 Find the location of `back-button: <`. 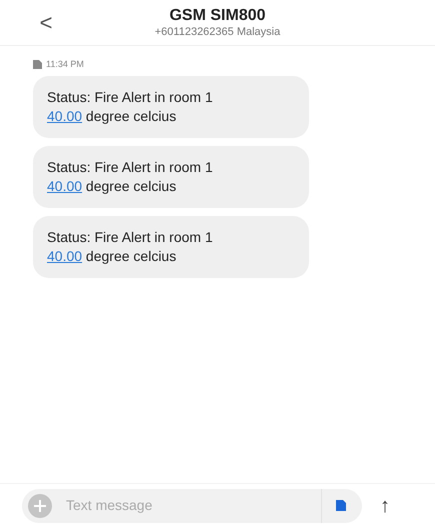

back-button: < is located at coordinates (46, 23).